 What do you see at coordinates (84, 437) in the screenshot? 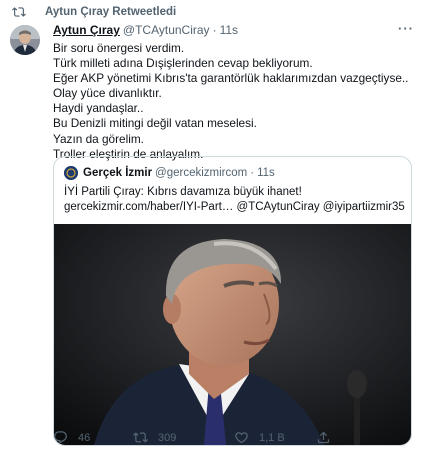
I see `reply-count: 46` at bounding box center [84, 437].